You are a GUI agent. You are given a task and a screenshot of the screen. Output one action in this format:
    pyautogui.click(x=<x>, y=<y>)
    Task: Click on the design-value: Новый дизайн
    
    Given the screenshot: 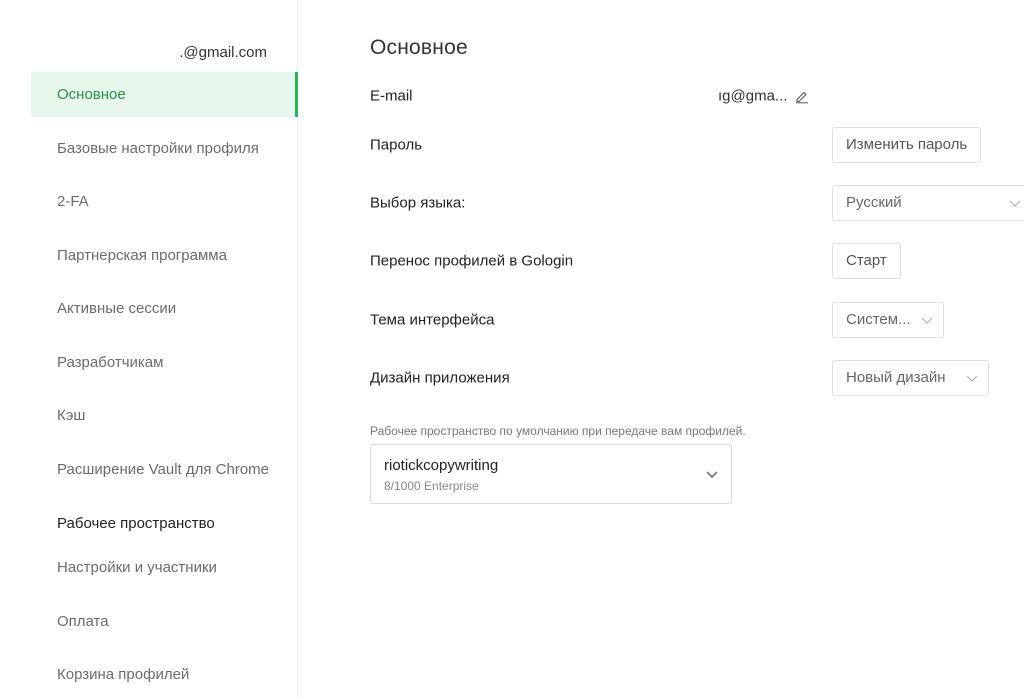 What is the action you would take?
    pyautogui.click(x=896, y=377)
    